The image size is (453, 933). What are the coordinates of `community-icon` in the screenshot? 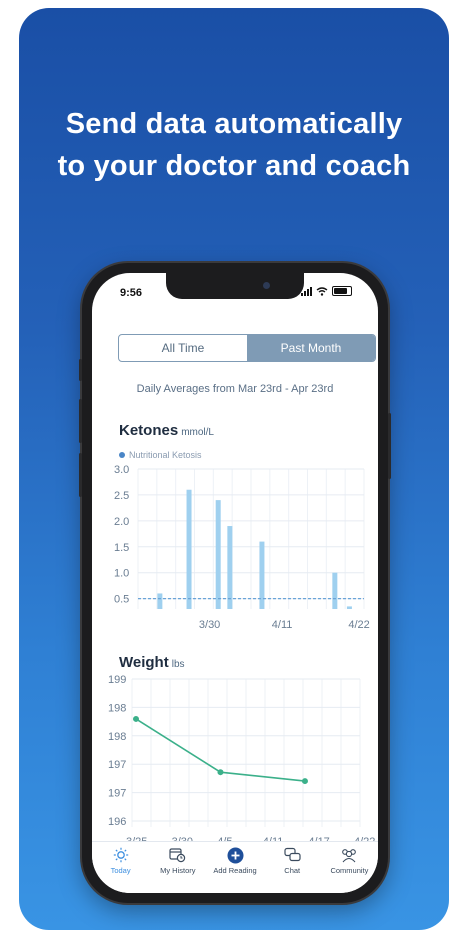 It's located at (349, 856).